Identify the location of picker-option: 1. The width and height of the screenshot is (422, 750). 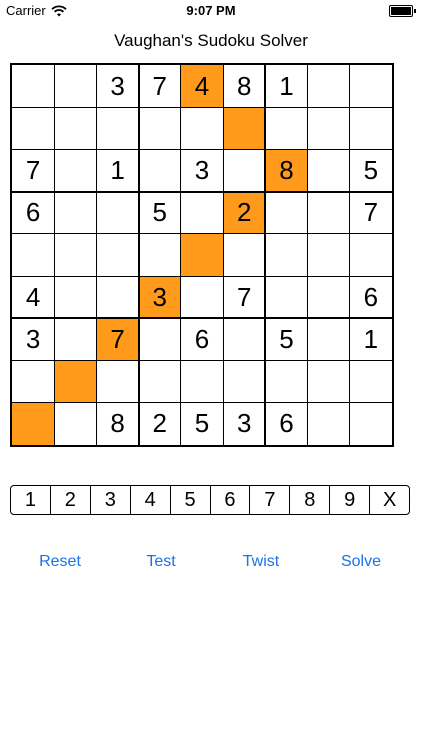
(31, 500).